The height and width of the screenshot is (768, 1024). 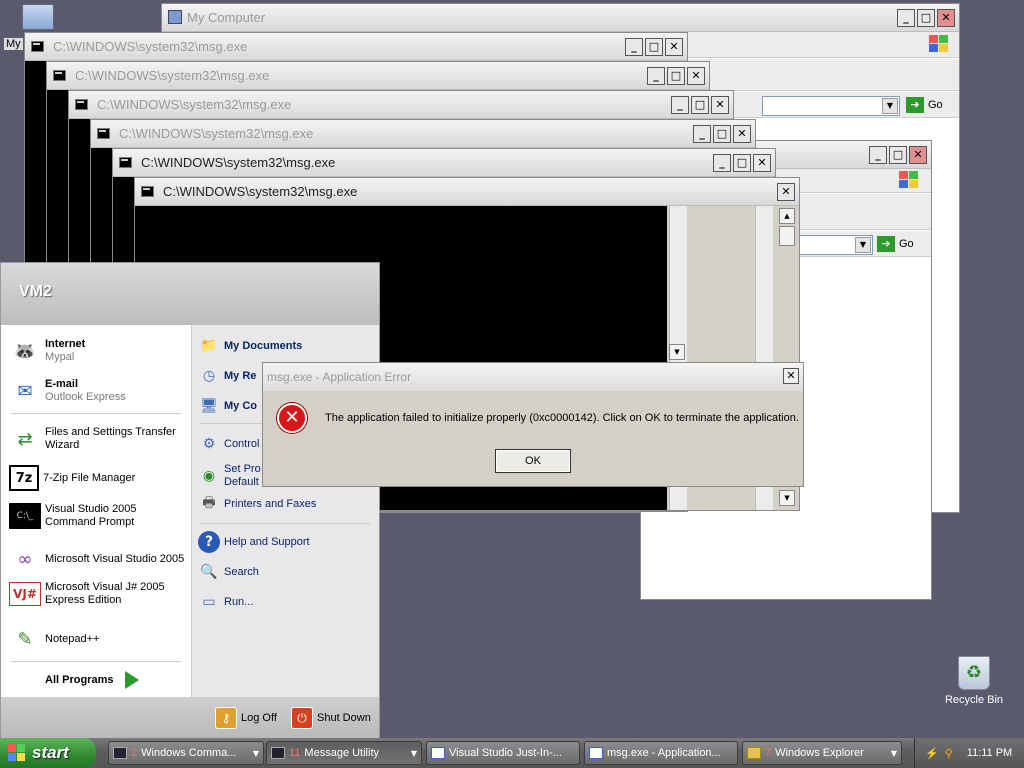 What do you see at coordinates (331, 718) in the screenshot?
I see `shut-down-button: ⏻ Shut Down` at bounding box center [331, 718].